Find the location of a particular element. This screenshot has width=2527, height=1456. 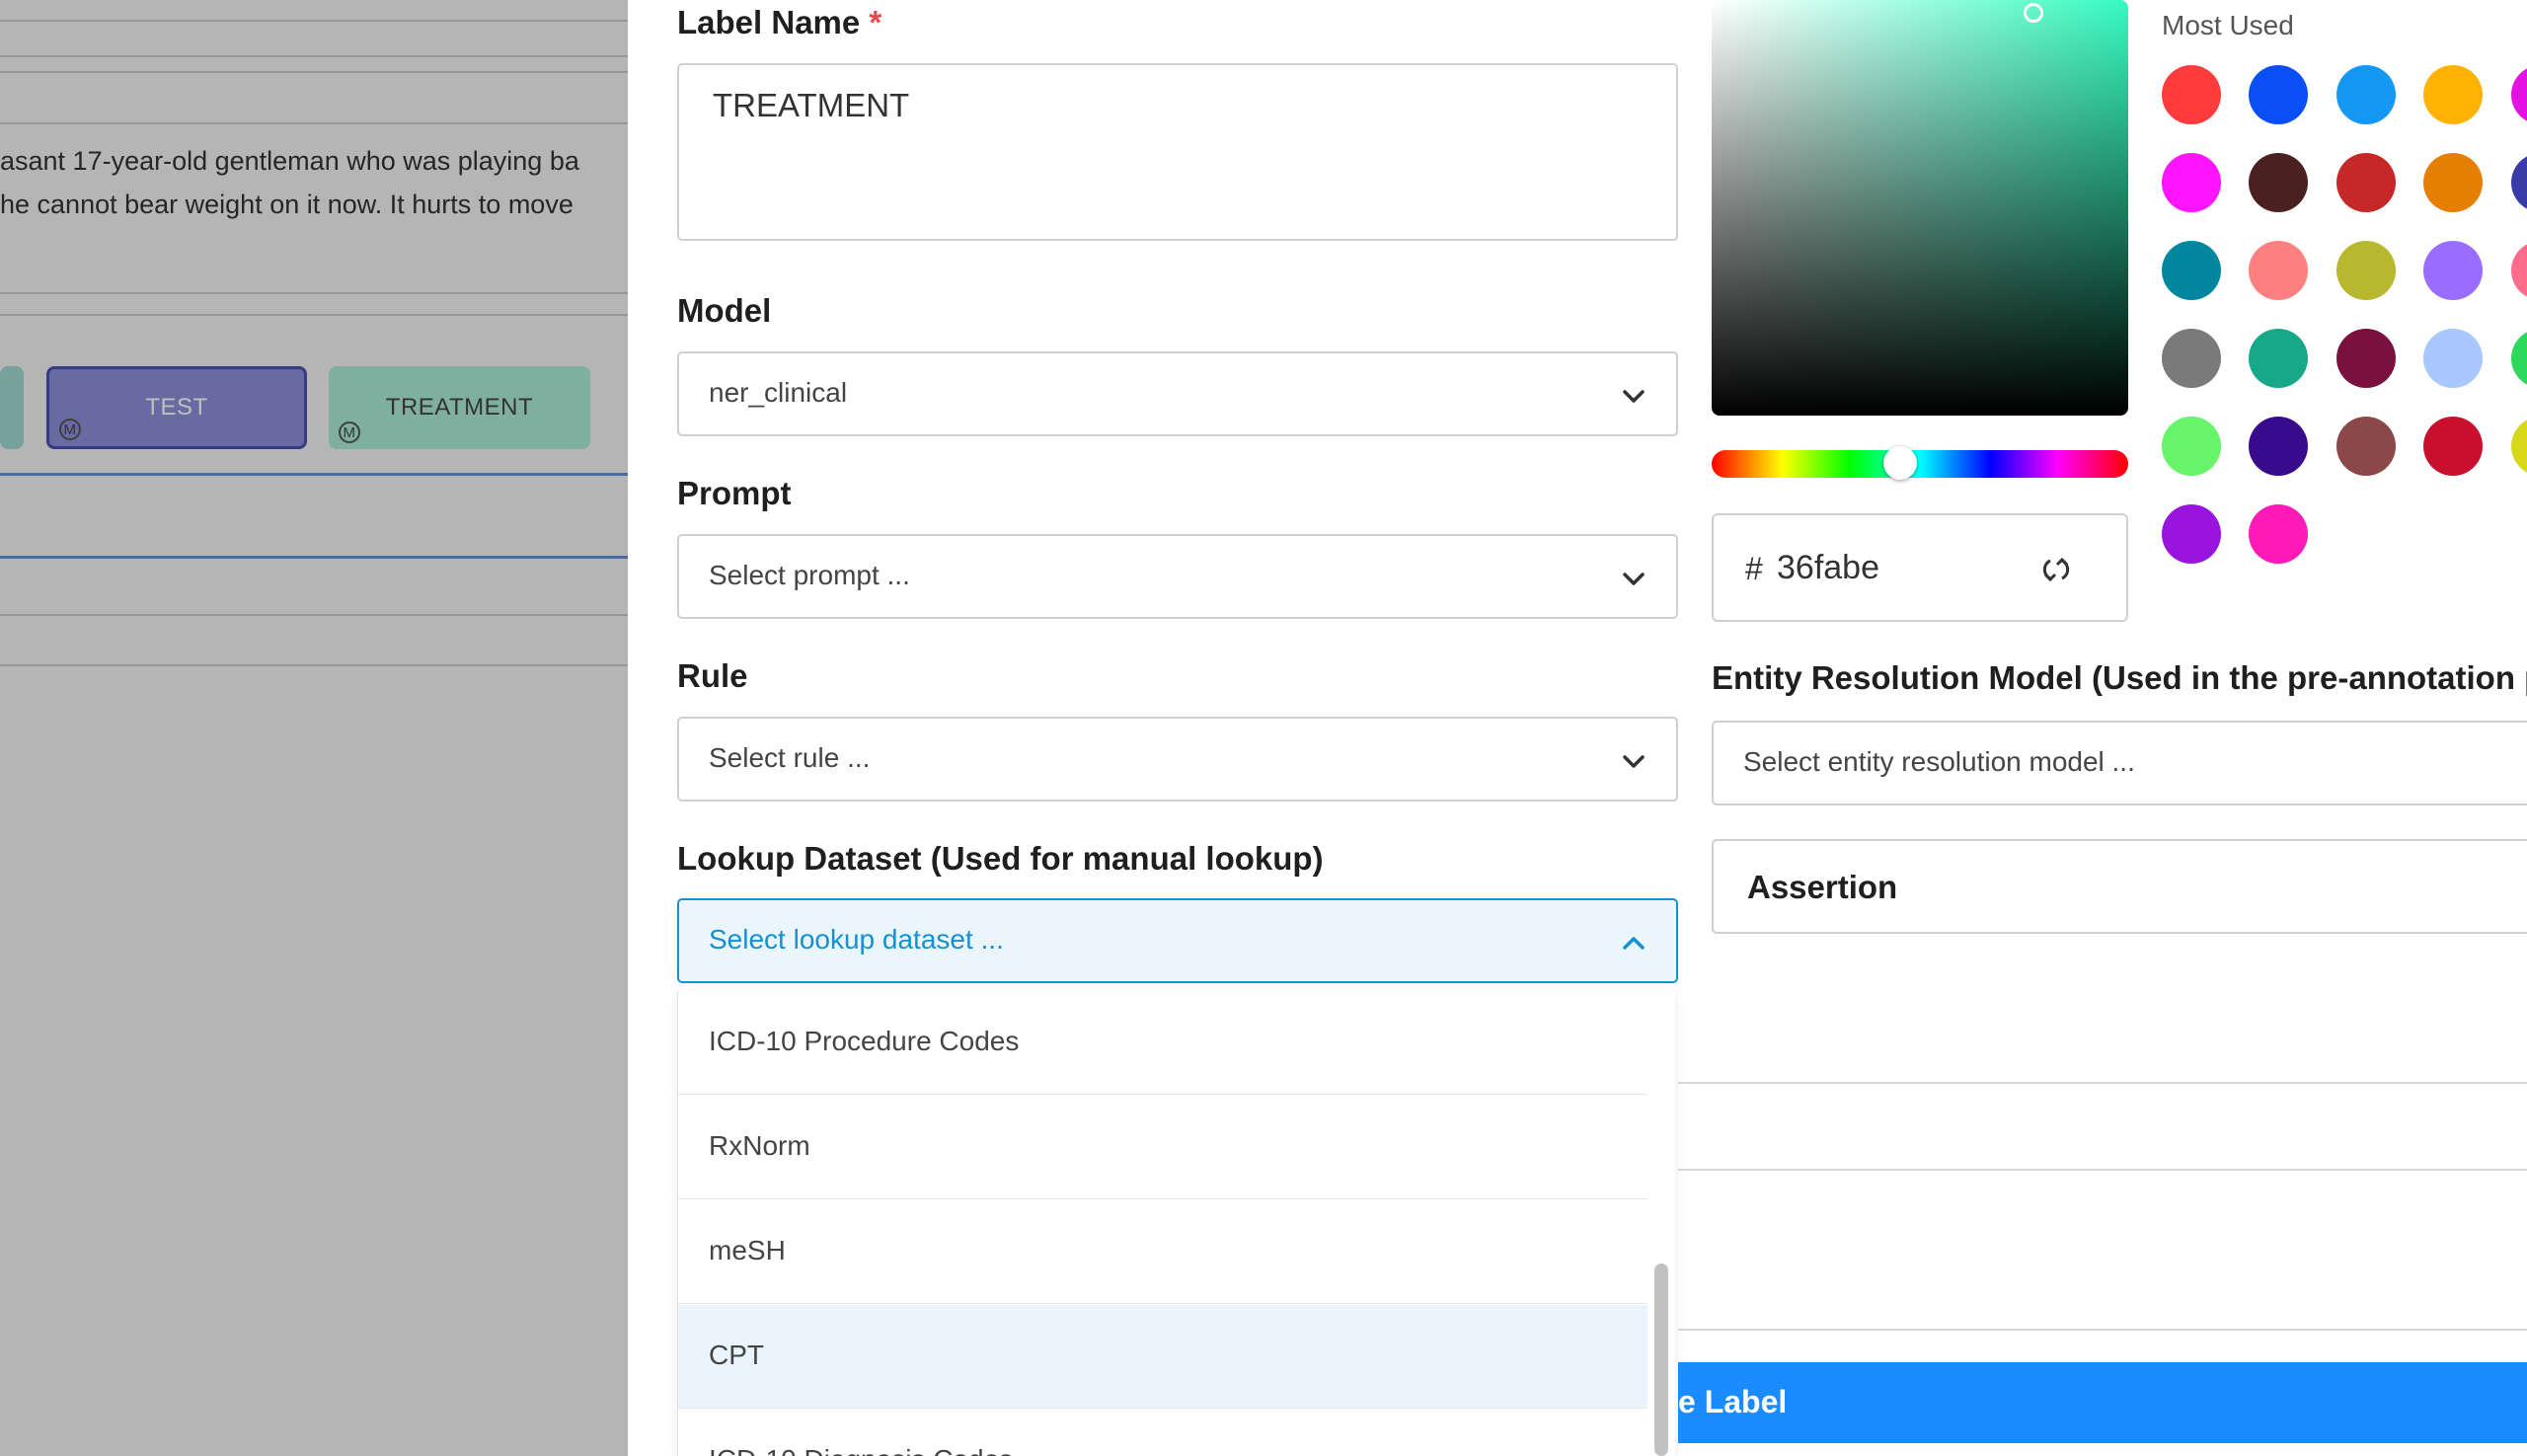

lookup-option: ICD-10 Procedure Codes is located at coordinates (1162, 1043).